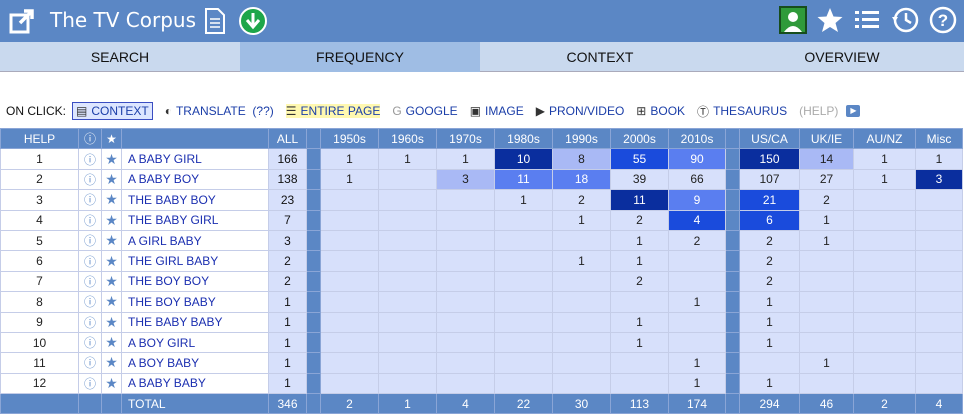 The height and width of the screenshot is (416, 964). What do you see at coordinates (333, 111) in the screenshot?
I see `option-entire-page: ☰ ENTIRE PAGE` at bounding box center [333, 111].